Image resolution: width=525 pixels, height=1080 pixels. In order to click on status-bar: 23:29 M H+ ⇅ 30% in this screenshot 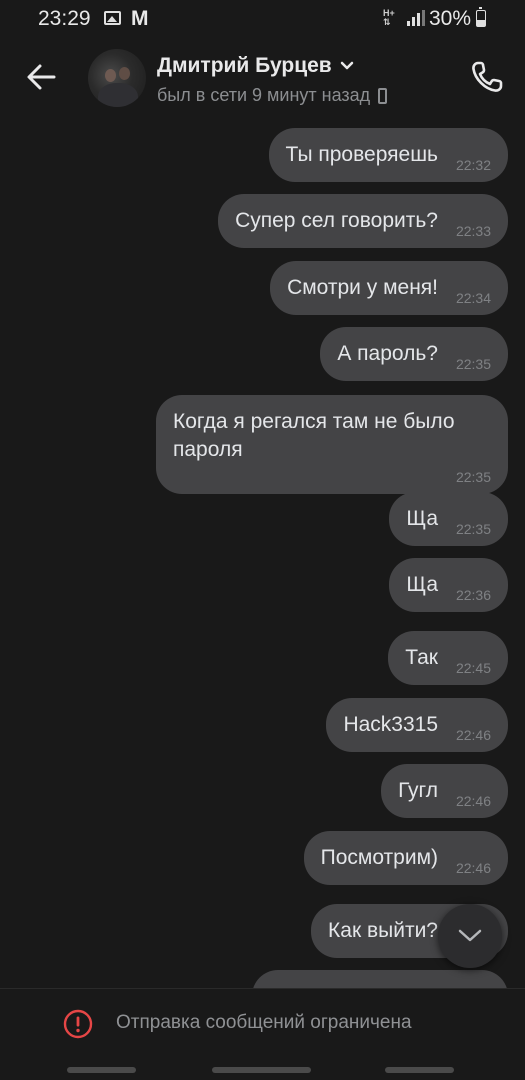, I will do `click(262, 19)`.